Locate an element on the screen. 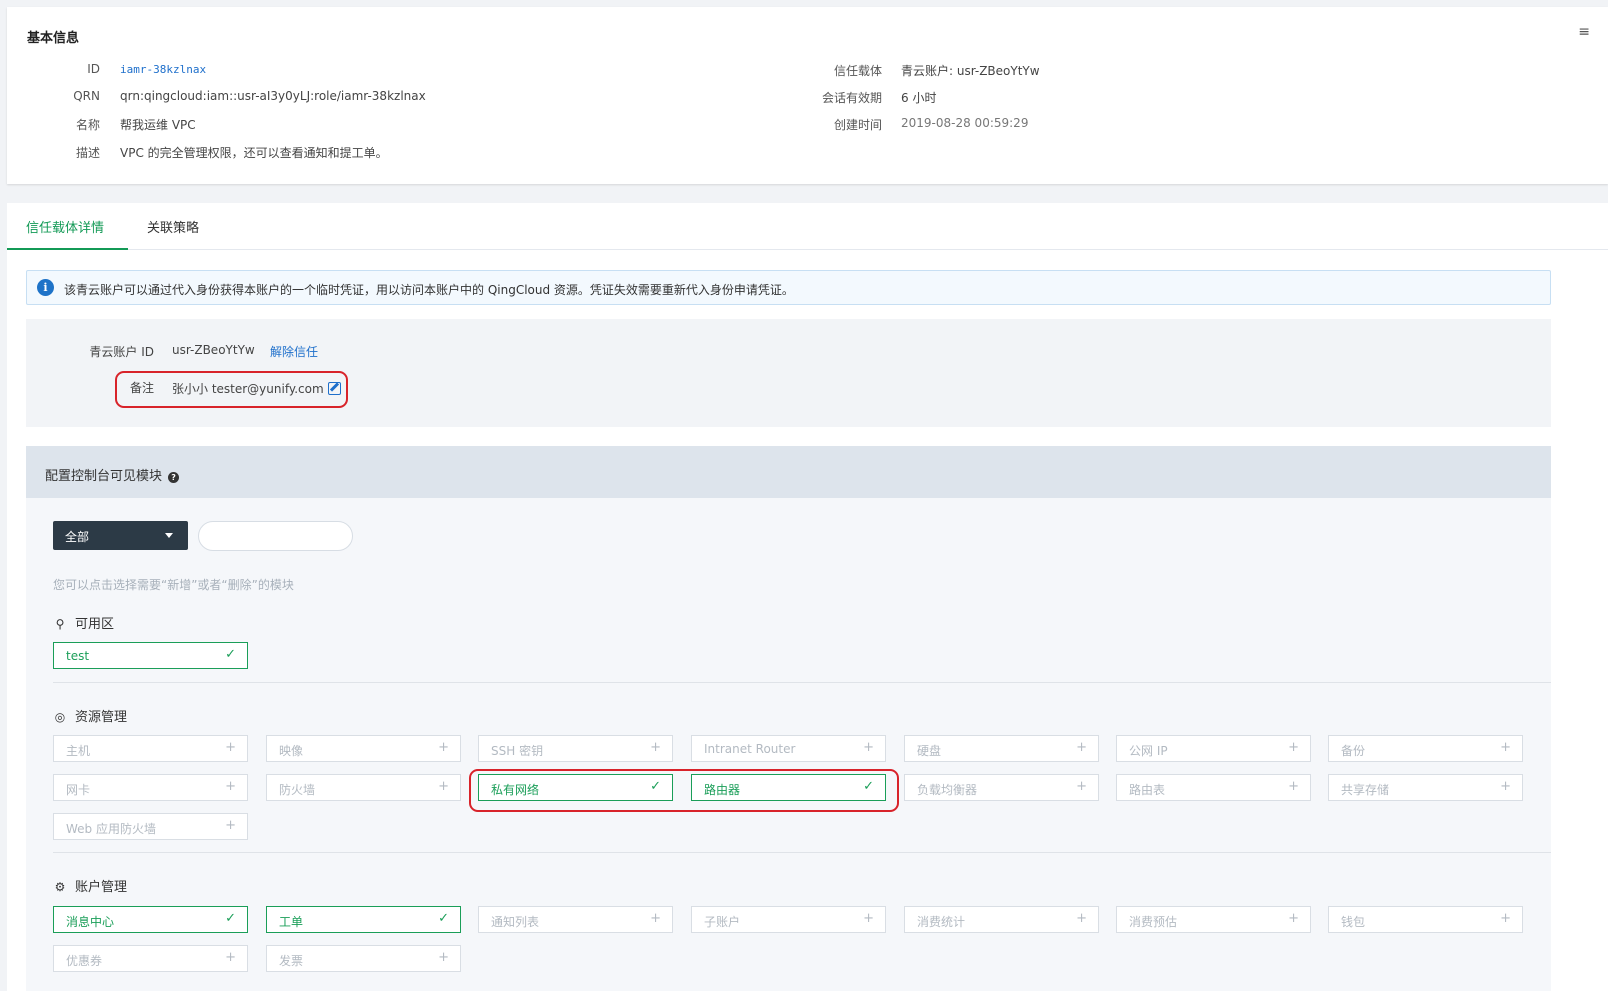 Image resolution: width=1608 pixels, height=991 pixels. module-chip: 硬盘 + is located at coordinates (1001, 748).